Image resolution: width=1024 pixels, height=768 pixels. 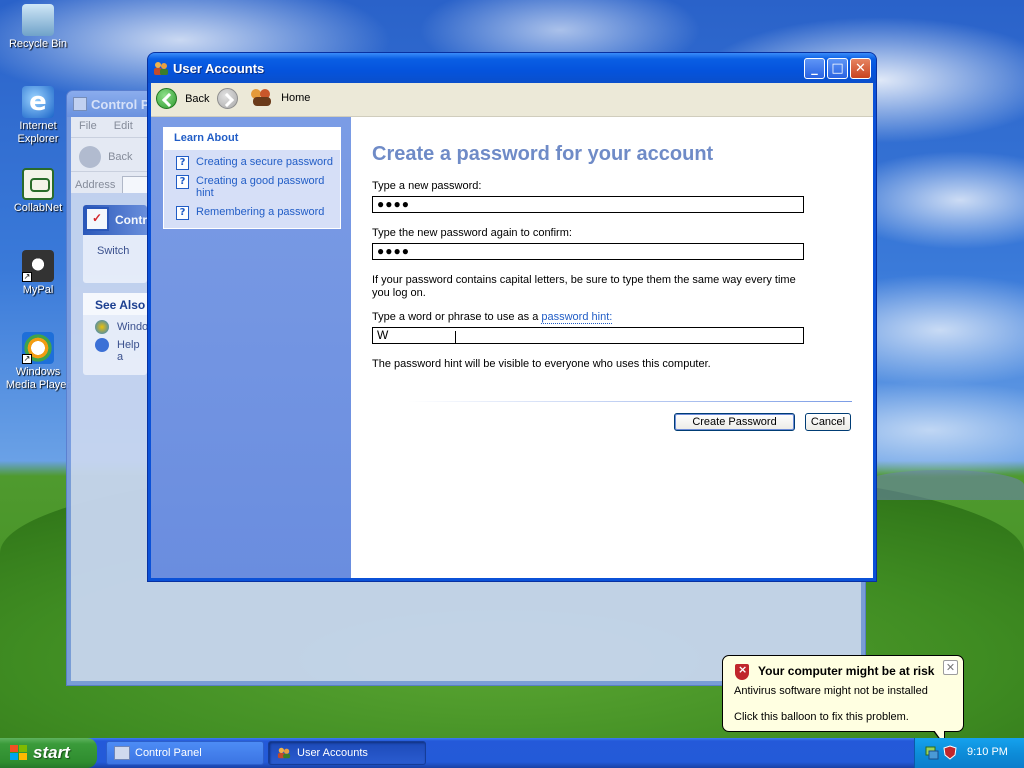 What do you see at coordinates (821, 717) in the screenshot?
I see `balloon-line-2: Click this balloon to fix this problem.` at bounding box center [821, 717].